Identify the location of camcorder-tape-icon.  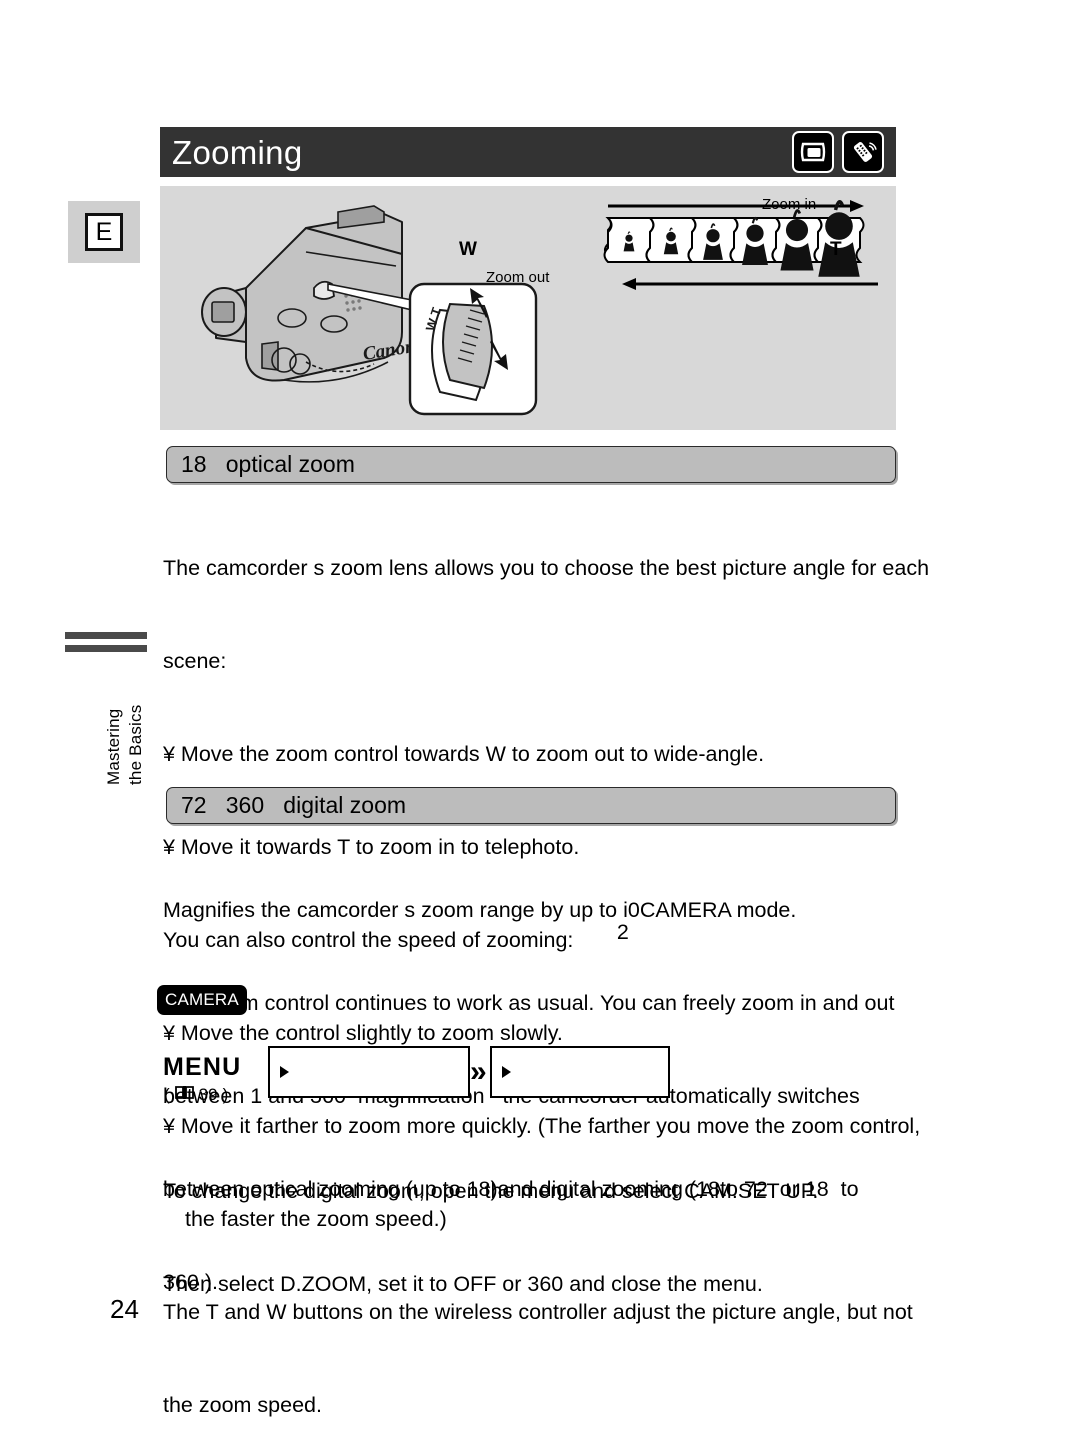
(813, 152).